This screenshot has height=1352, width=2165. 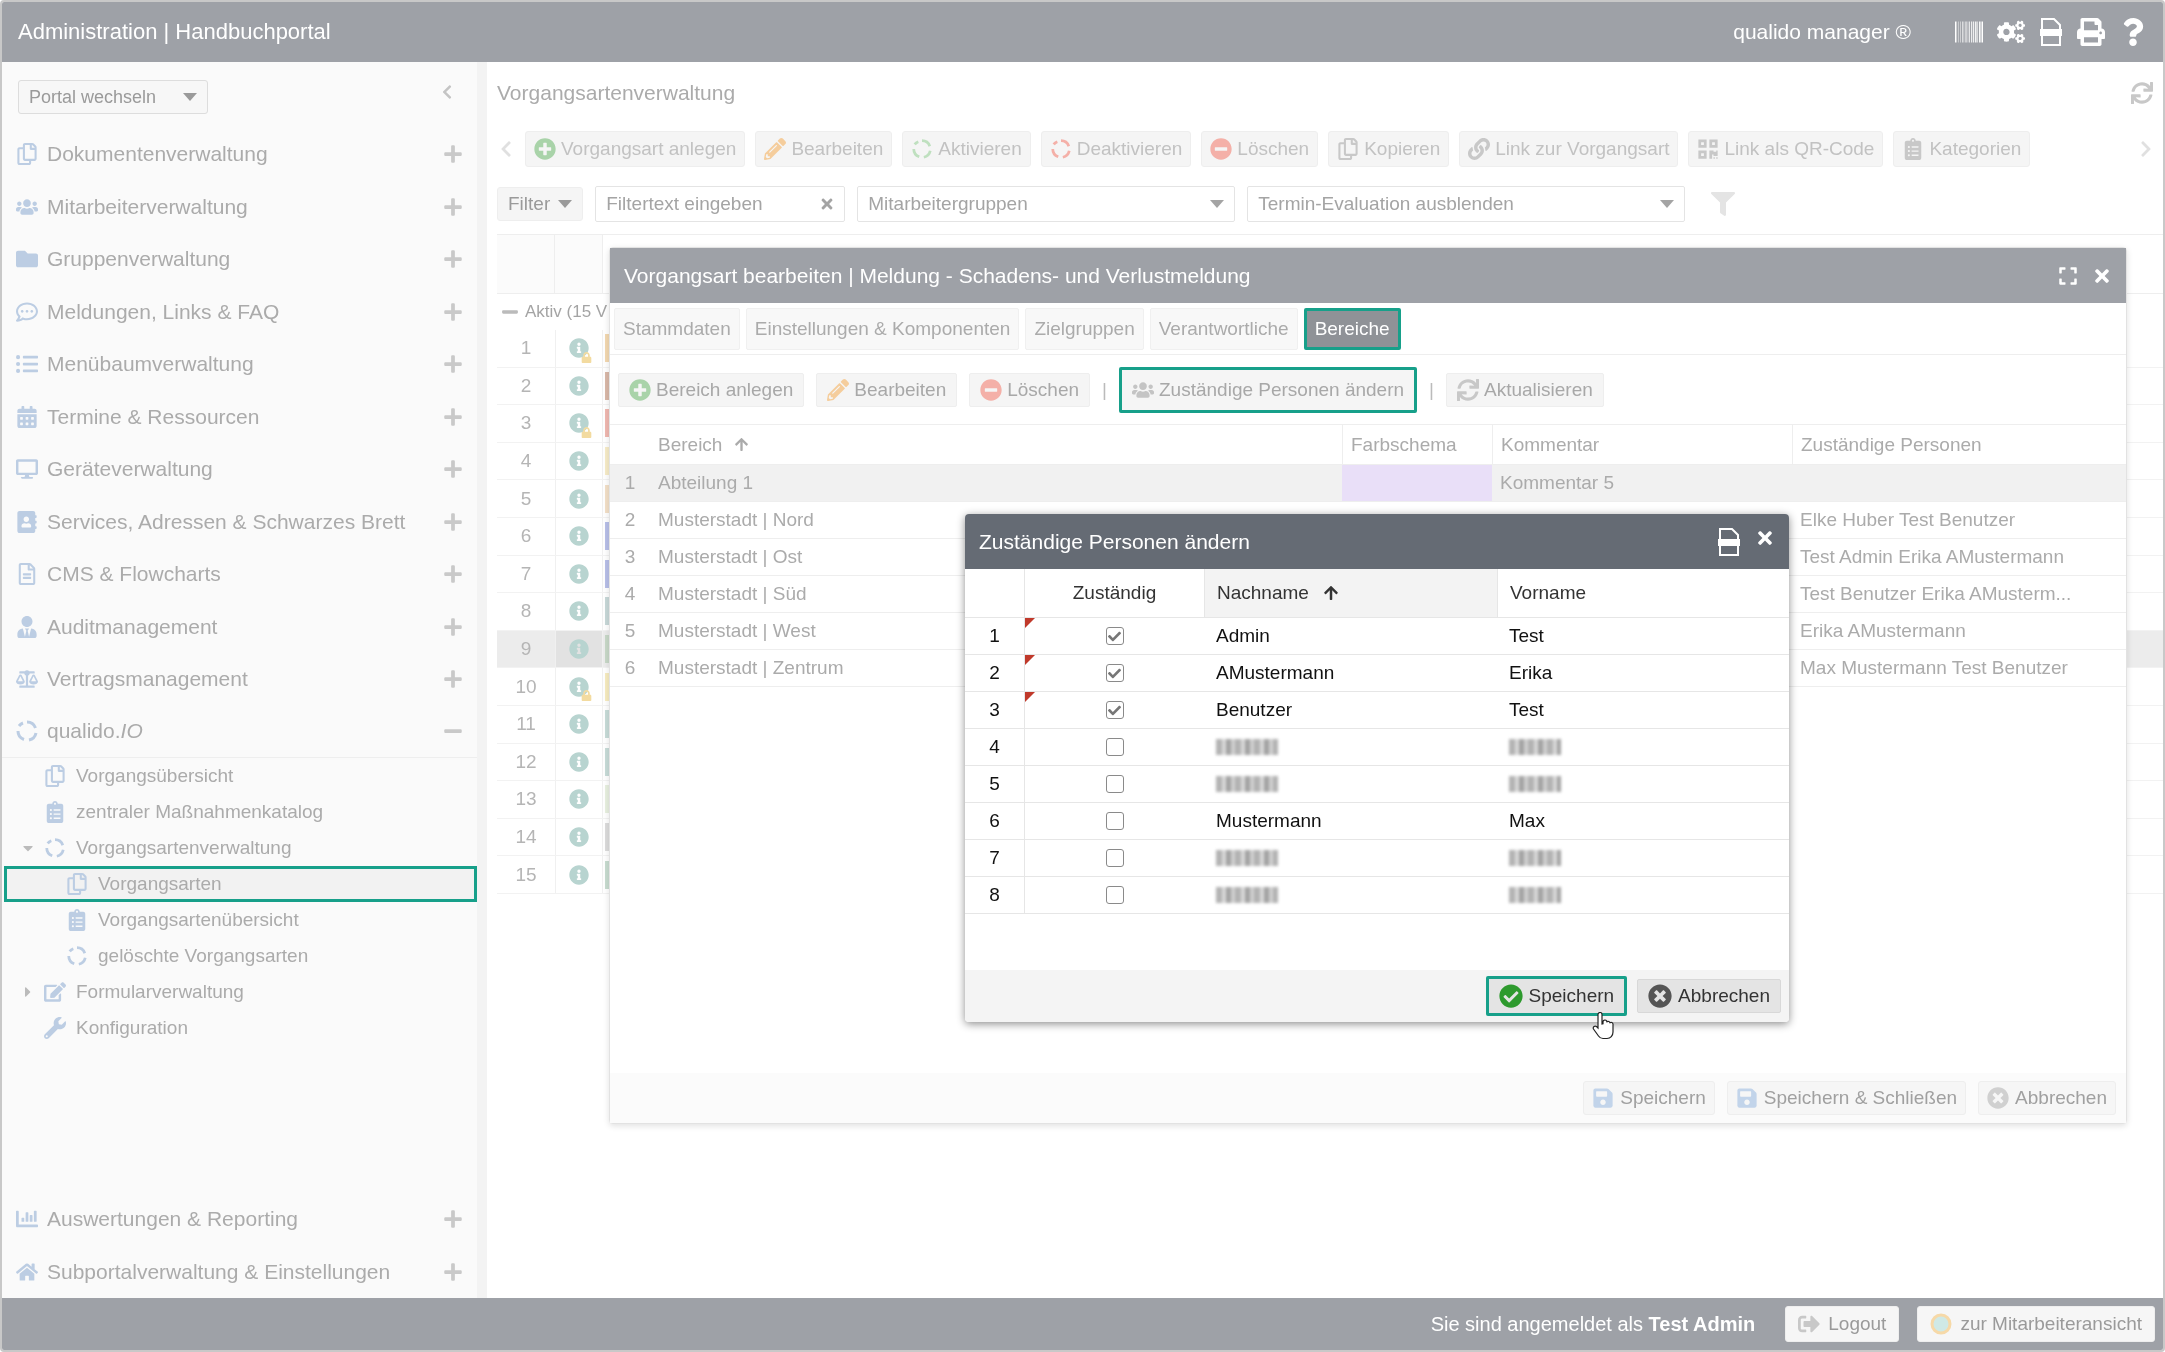 I want to click on section-title: Subportalverwaltung & Einstellungen, so click(x=245, y=1271).